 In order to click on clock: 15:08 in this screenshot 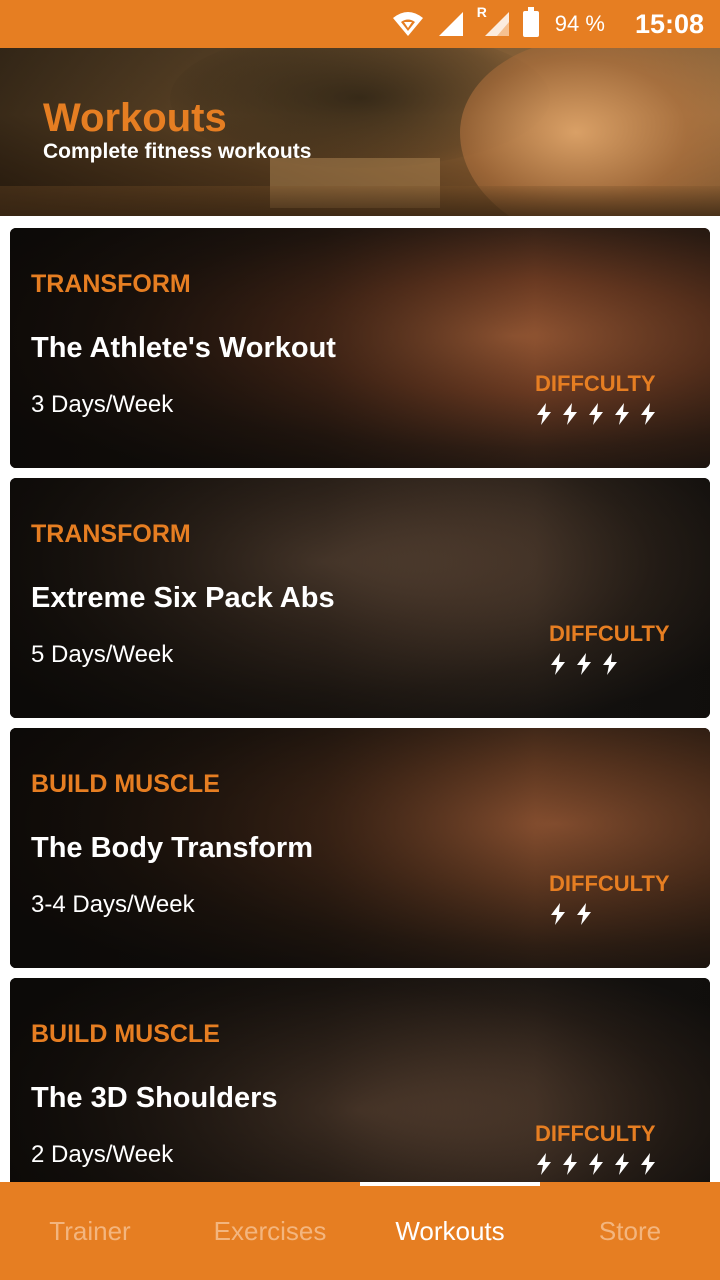, I will do `click(669, 23)`.